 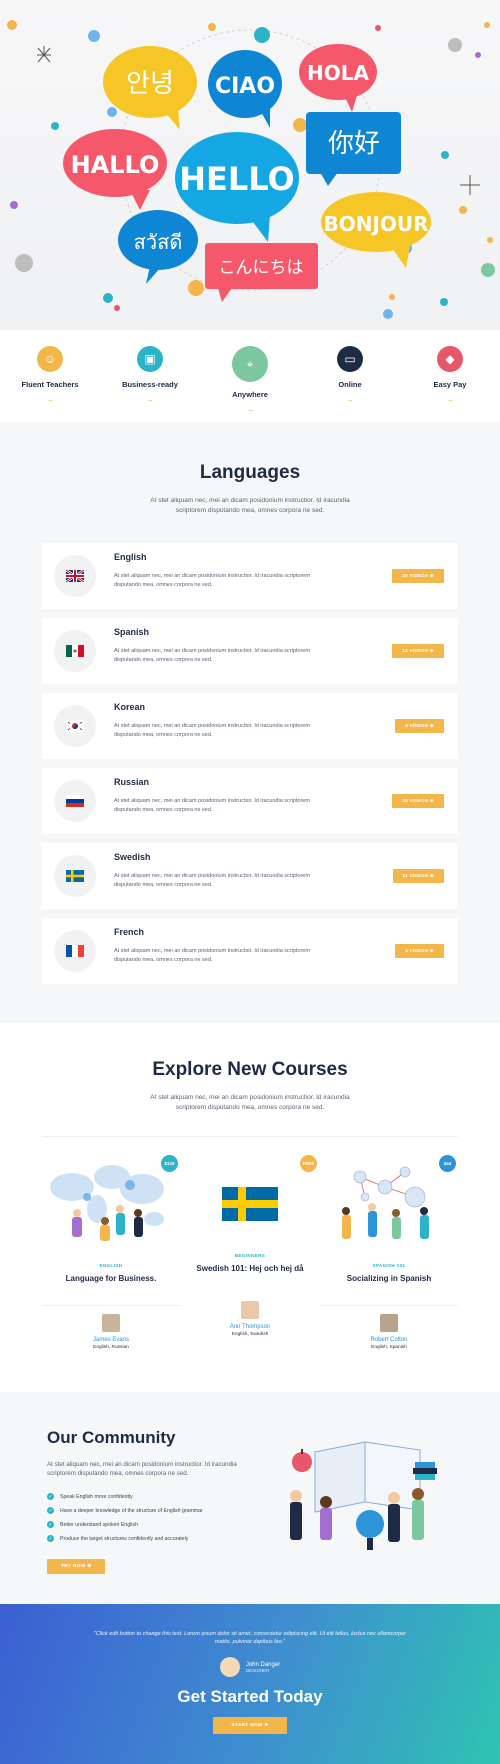 I want to click on videos-count: 4 VIDEOS, so click(x=417, y=950).